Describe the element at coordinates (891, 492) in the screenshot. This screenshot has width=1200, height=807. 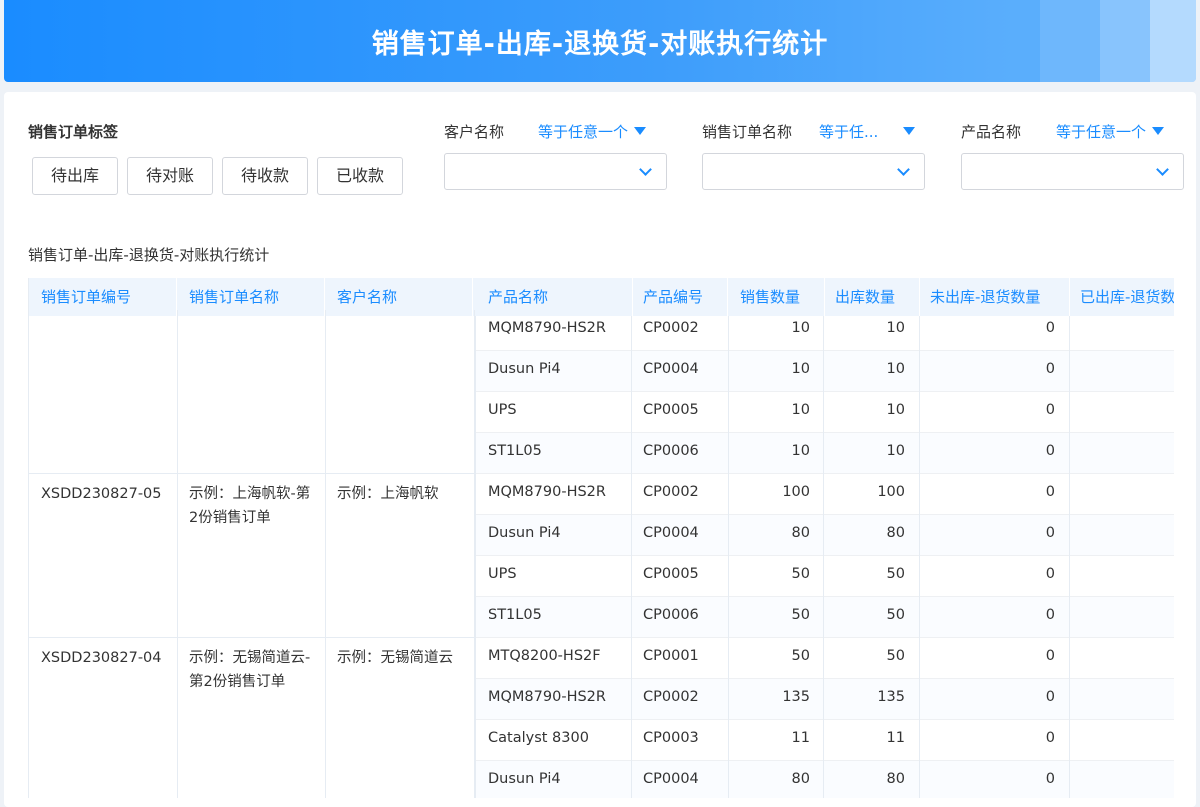
I see `outbound-qty-cell: 100` at that location.